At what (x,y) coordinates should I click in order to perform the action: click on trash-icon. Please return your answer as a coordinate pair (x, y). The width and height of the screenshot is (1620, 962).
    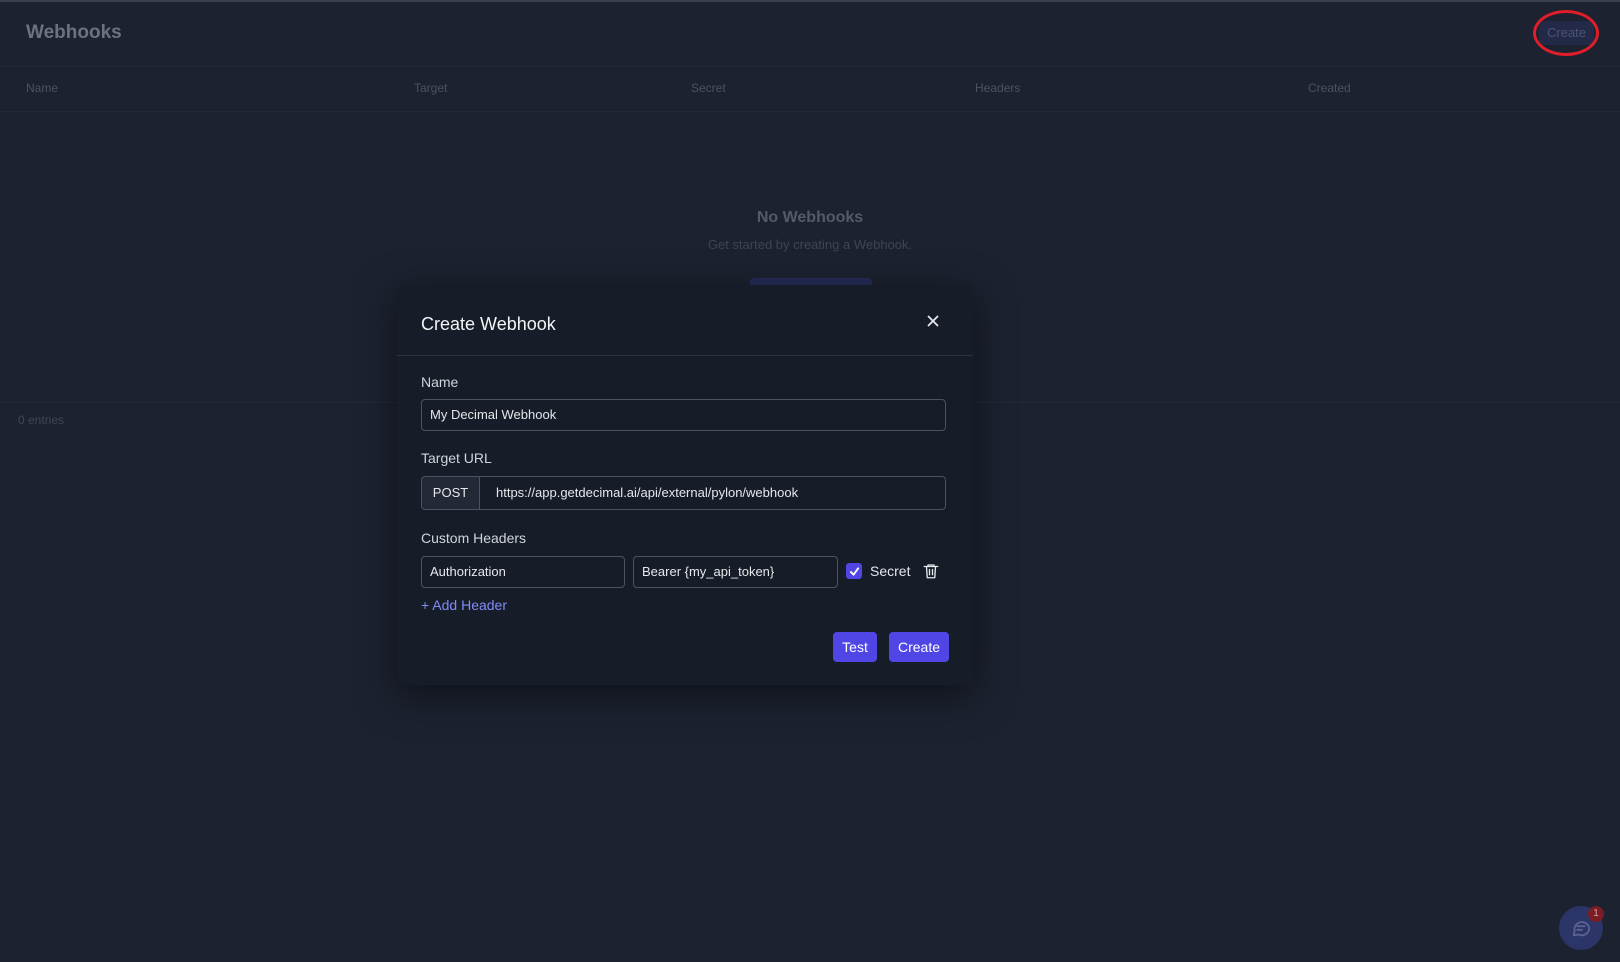
    Looking at the image, I should click on (931, 571).